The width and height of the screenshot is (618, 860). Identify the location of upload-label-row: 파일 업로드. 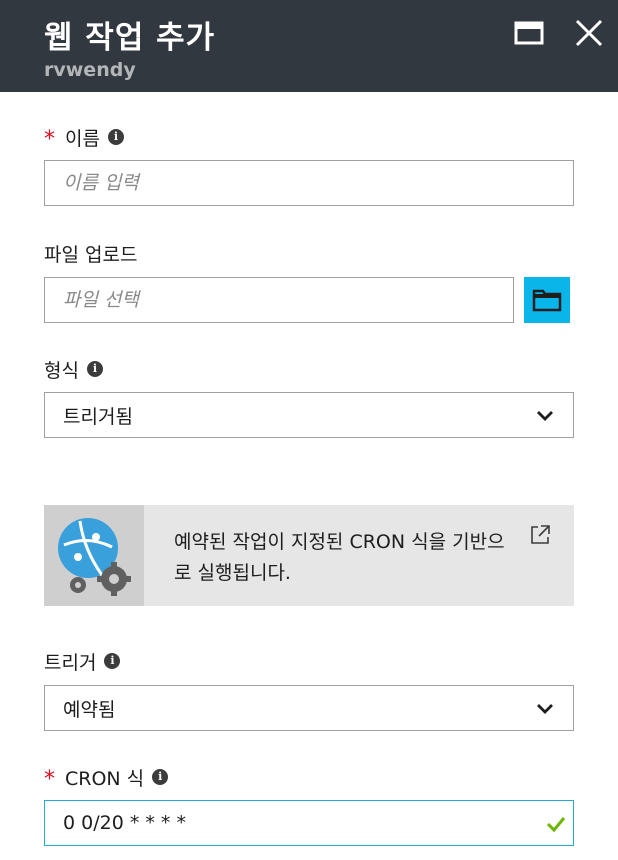
(90, 253).